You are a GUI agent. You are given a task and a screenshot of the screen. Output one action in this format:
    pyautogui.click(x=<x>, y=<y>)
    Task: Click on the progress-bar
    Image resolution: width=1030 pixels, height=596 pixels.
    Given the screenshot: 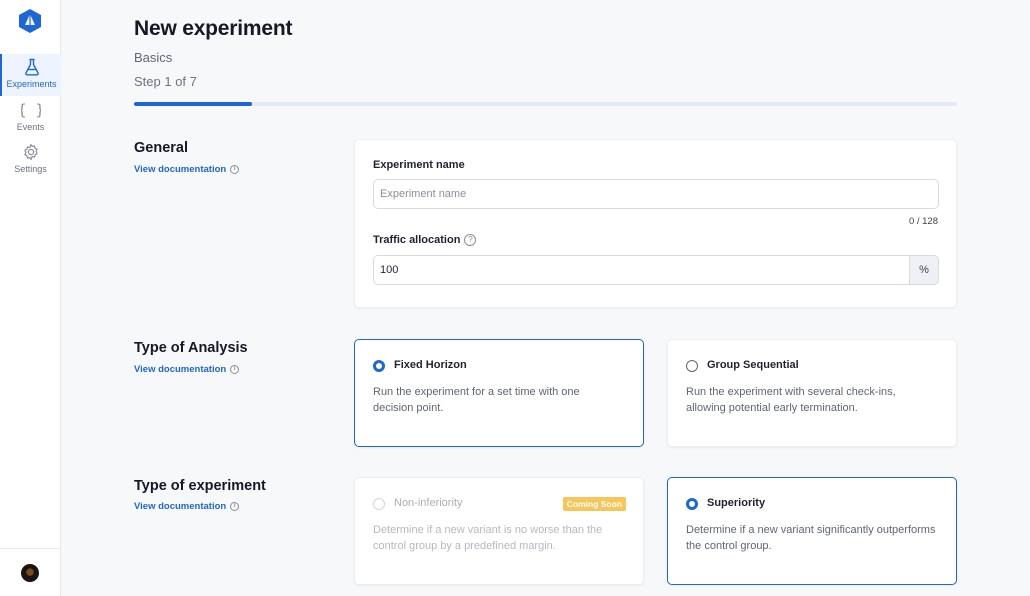 What is the action you would take?
    pyautogui.click(x=545, y=104)
    